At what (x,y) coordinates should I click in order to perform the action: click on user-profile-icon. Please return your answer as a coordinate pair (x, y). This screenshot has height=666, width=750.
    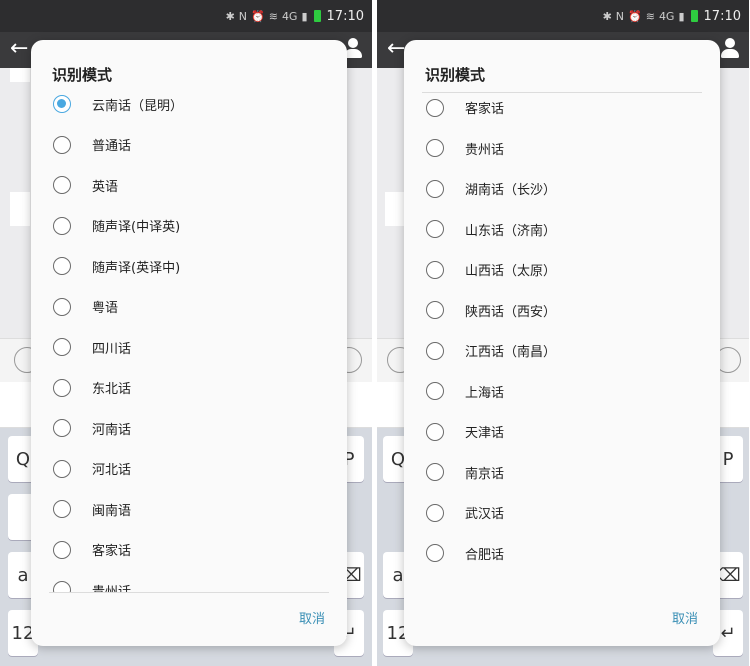
    Looking at the image, I should click on (730, 49).